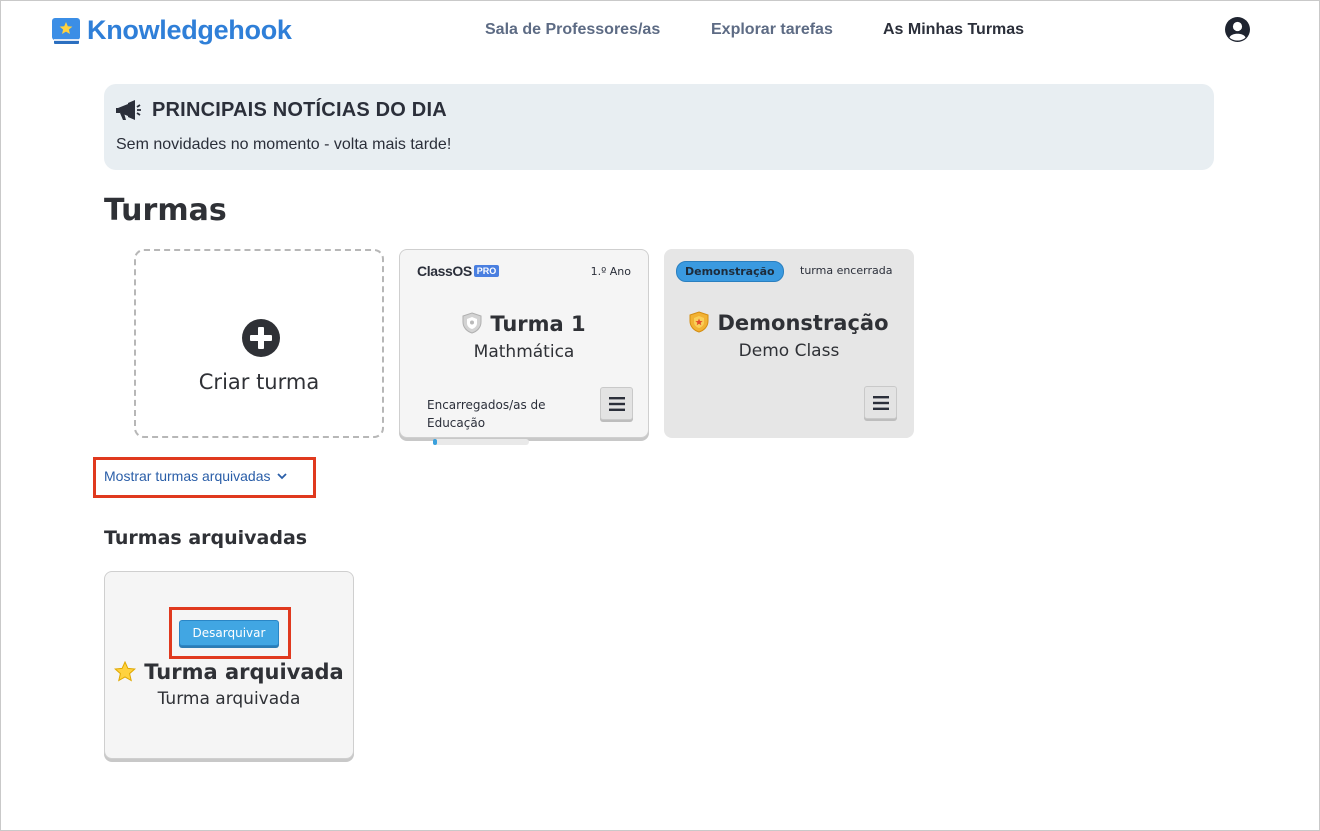 The width and height of the screenshot is (1320, 831). Describe the element at coordinates (125, 671) in the screenshot. I see `star-icon` at that location.